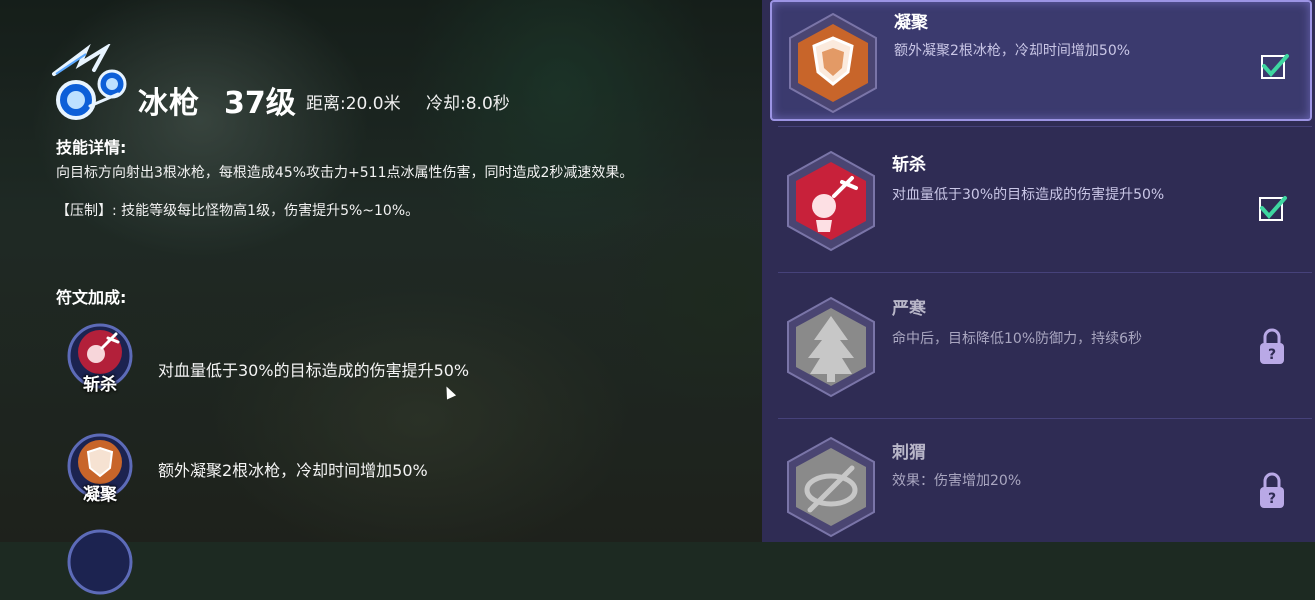  Describe the element at coordinates (909, 309) in the screenshot. I see `rune-title: 严寒` at that location.